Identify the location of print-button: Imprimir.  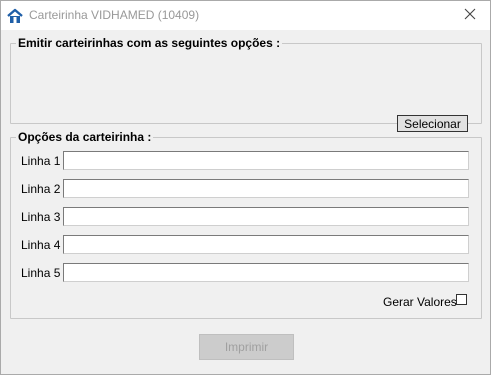
(246, 347).